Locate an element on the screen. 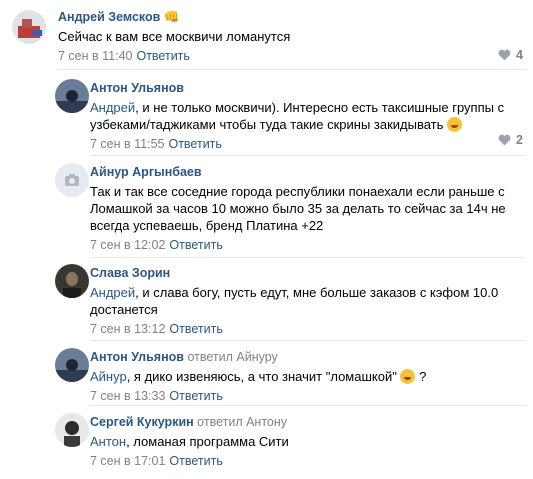 The width and height of the screenshot is (533, 479). timestamp: 7 сен в 13:33 is located at coordinates (127, 396).